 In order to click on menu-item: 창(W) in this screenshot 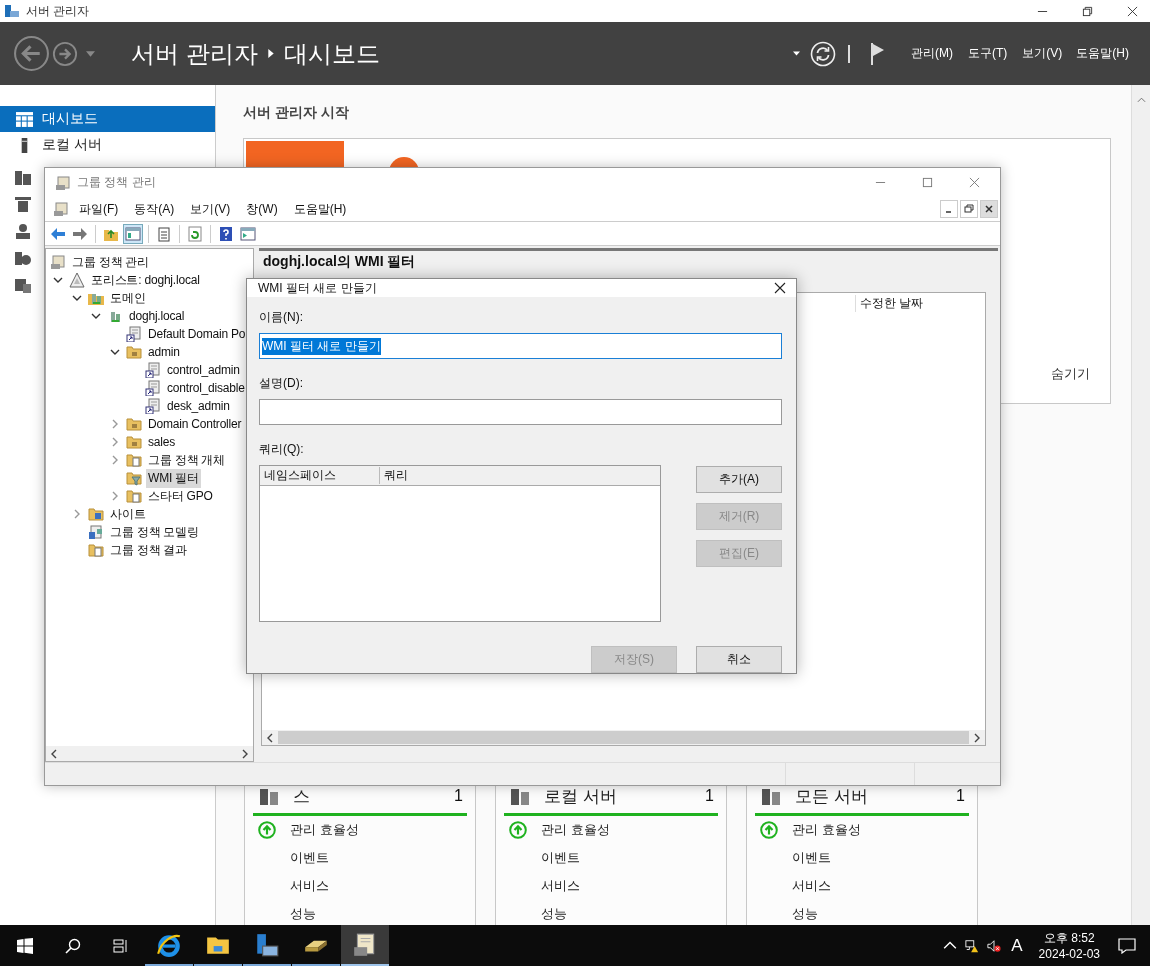, I will do `click(262, 209)`.